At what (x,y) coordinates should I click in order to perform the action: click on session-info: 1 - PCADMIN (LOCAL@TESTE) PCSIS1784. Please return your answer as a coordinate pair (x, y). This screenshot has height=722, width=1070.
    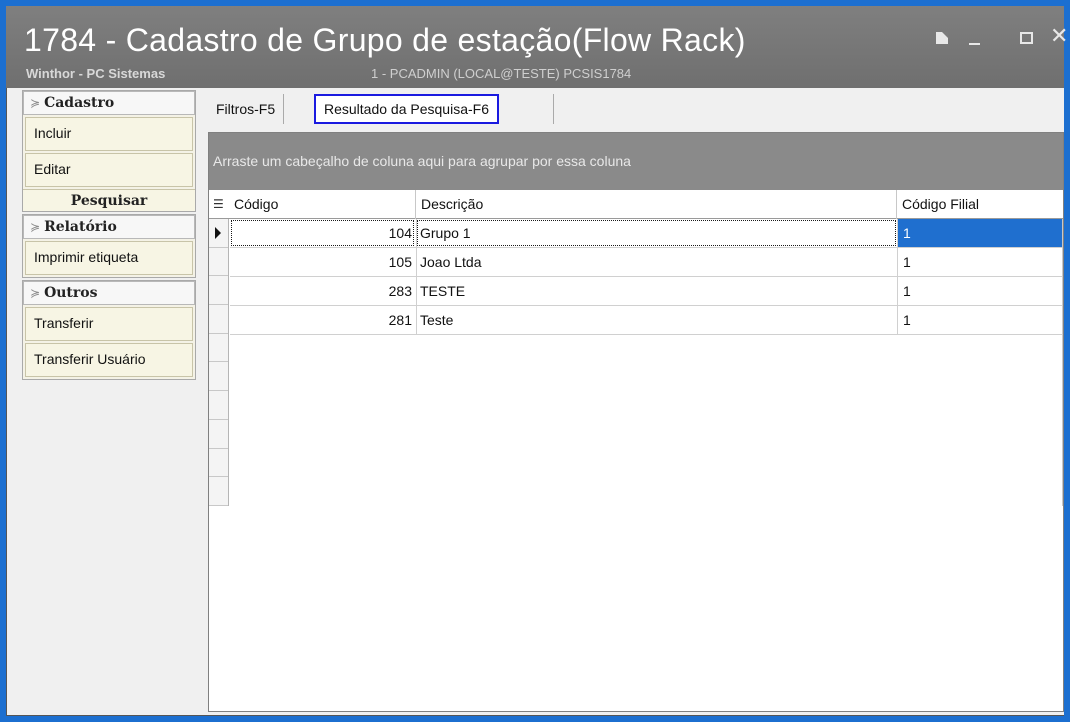
    Looking at the image, I should click on (501, 73).